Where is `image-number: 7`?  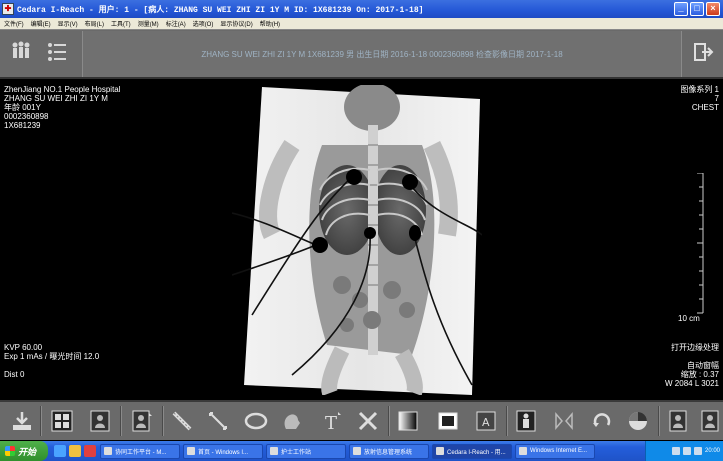
image-number: 7 is located at coordinates (716, 98).